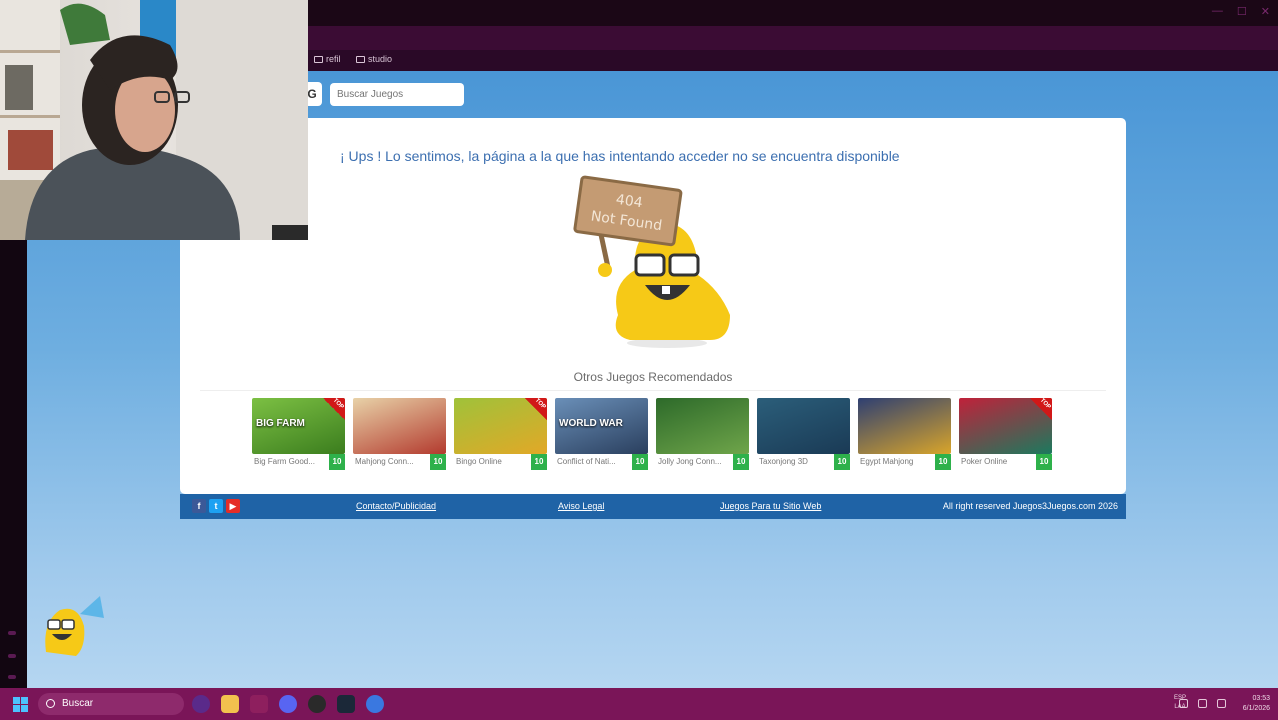 The height and width of the screenshot is (720, 1278). What do you see at coordinates (1217, 11) in the screenshot?
I see `minimize-icon: —` at bounding box center [1217, 11].